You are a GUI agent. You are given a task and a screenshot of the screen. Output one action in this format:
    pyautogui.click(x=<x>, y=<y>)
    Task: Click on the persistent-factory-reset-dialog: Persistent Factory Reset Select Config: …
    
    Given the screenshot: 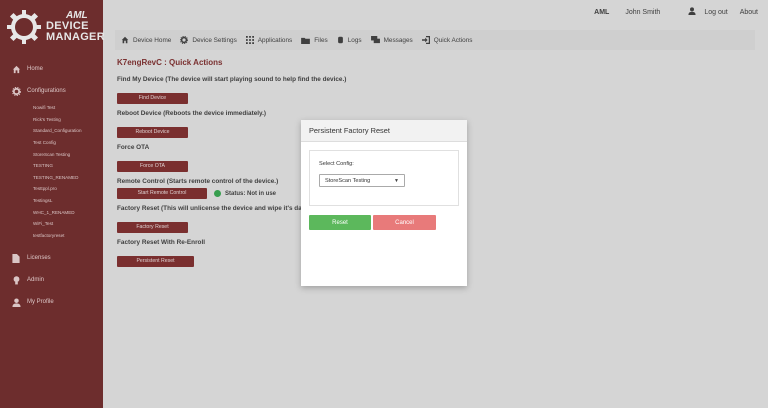 What is the action you would take?
    pyautogui.click(x=384, y=203)
    